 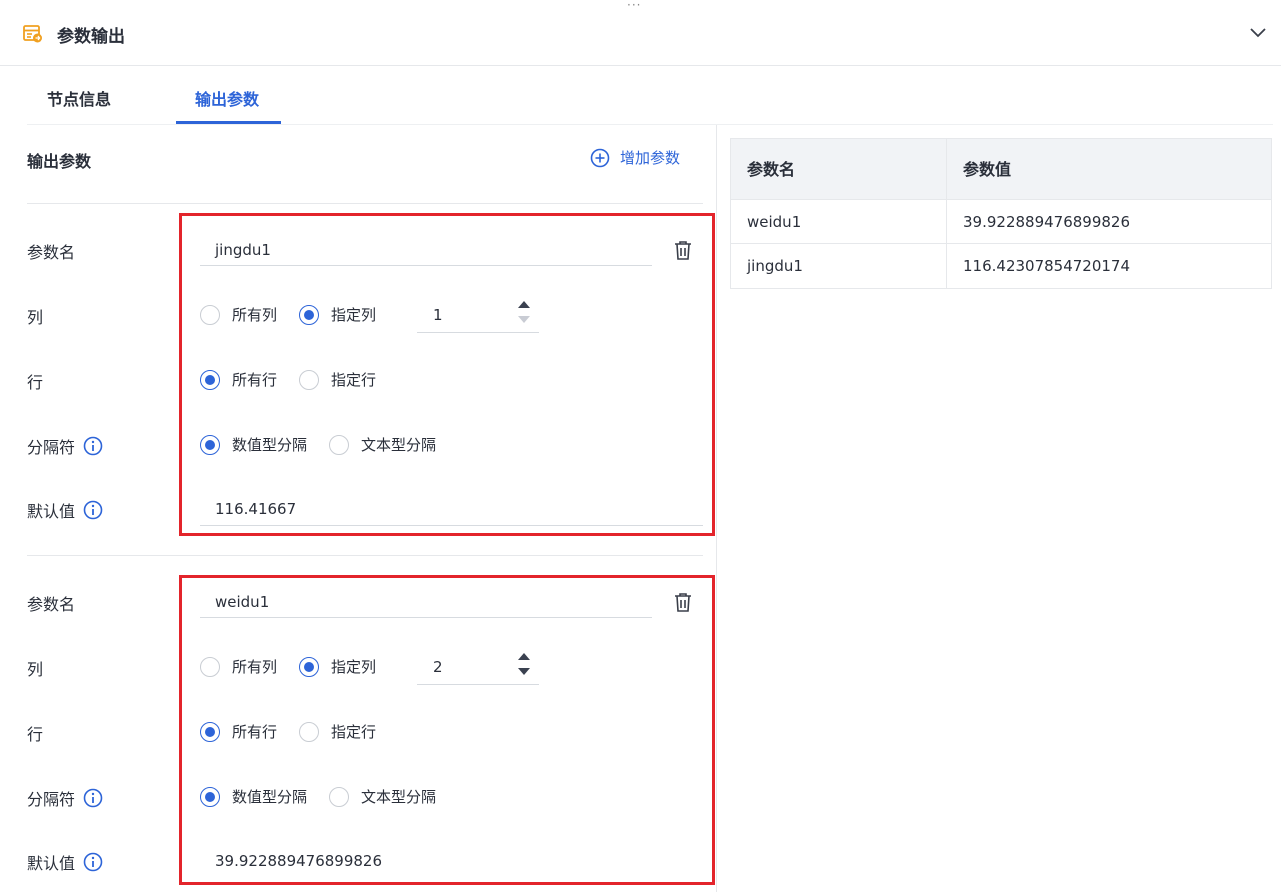 What do you see at coordinates (426, 250) in the screenshot?
I see `param-name-input: jingdu1` at bounding box center [426, 250].